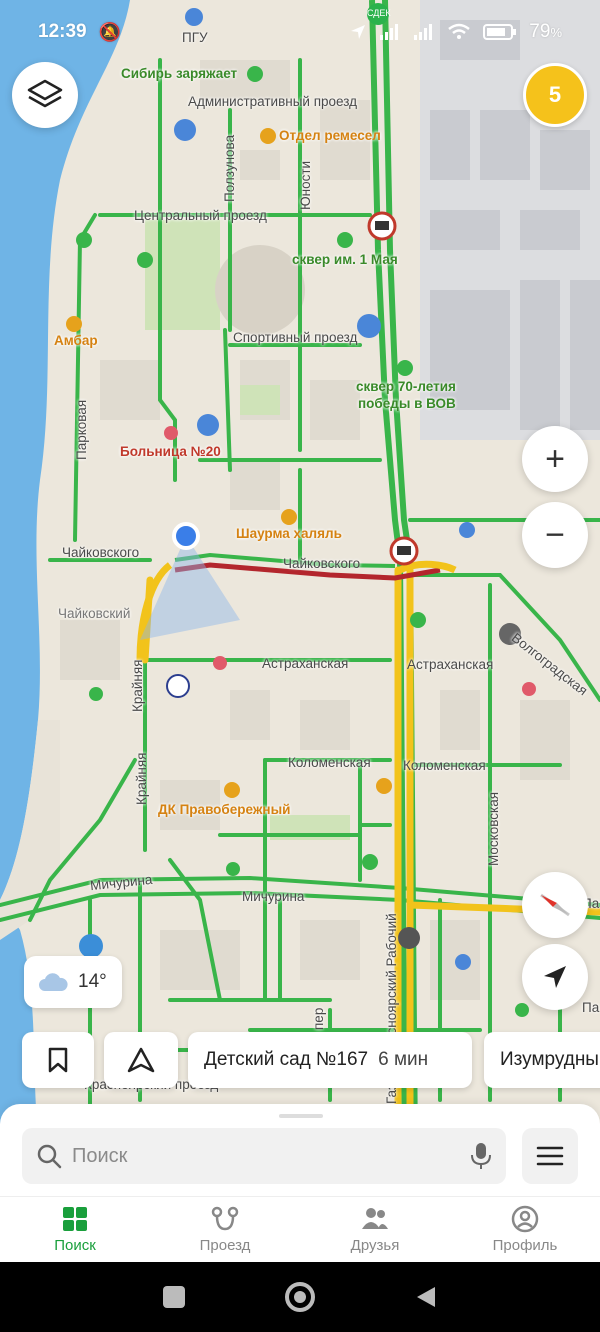 The width and height of the screenshot is (600, 1332). What do you see at coordinates (170, 451) in the screenshot?
I see `map-label-hospital: Больница №20` at bounding box center [170, 451].